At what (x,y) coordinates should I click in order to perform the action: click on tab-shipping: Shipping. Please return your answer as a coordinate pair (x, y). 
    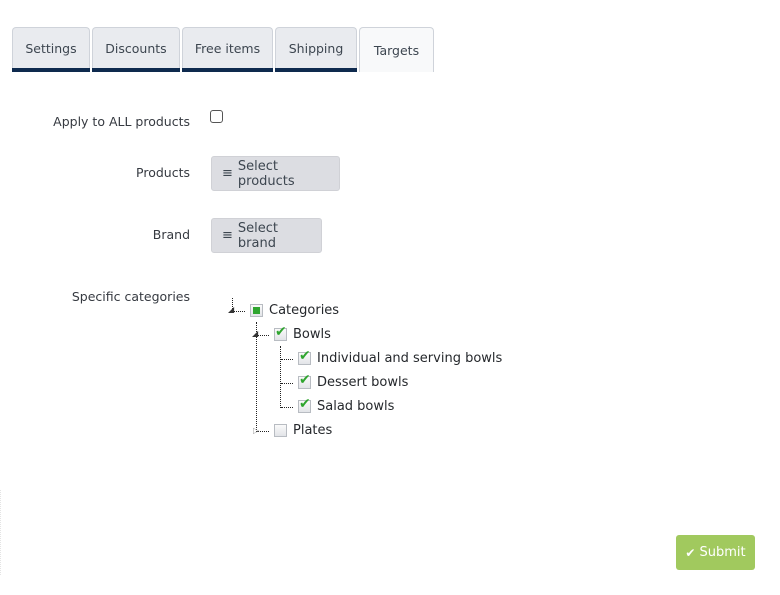
    Looking at the image, I should click on (316, 49).